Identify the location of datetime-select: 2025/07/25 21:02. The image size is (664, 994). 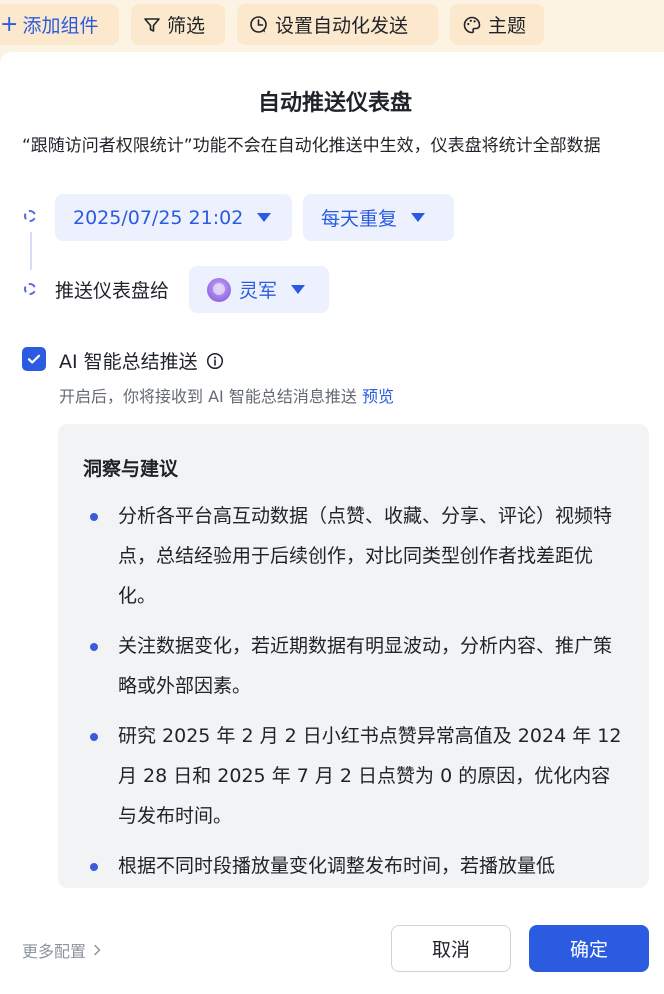
(173, 217).